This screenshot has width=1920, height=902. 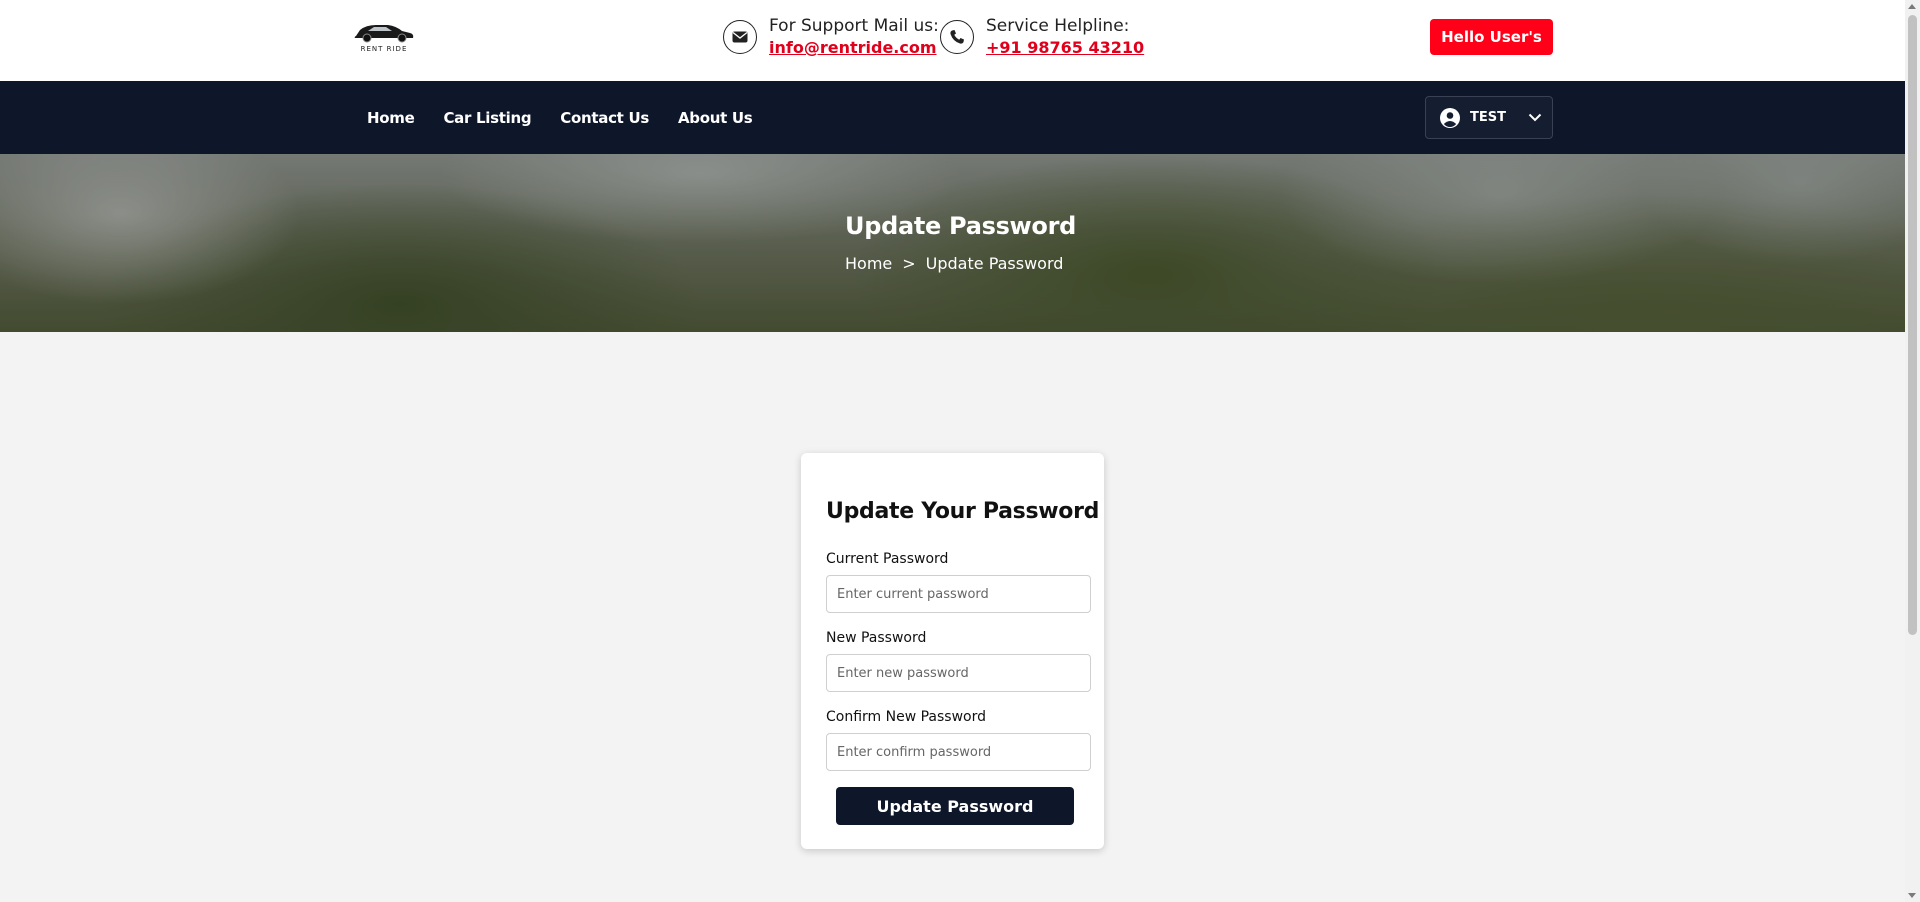 I want to click on form-title: Update Your Password, so click(x=963, y=511).